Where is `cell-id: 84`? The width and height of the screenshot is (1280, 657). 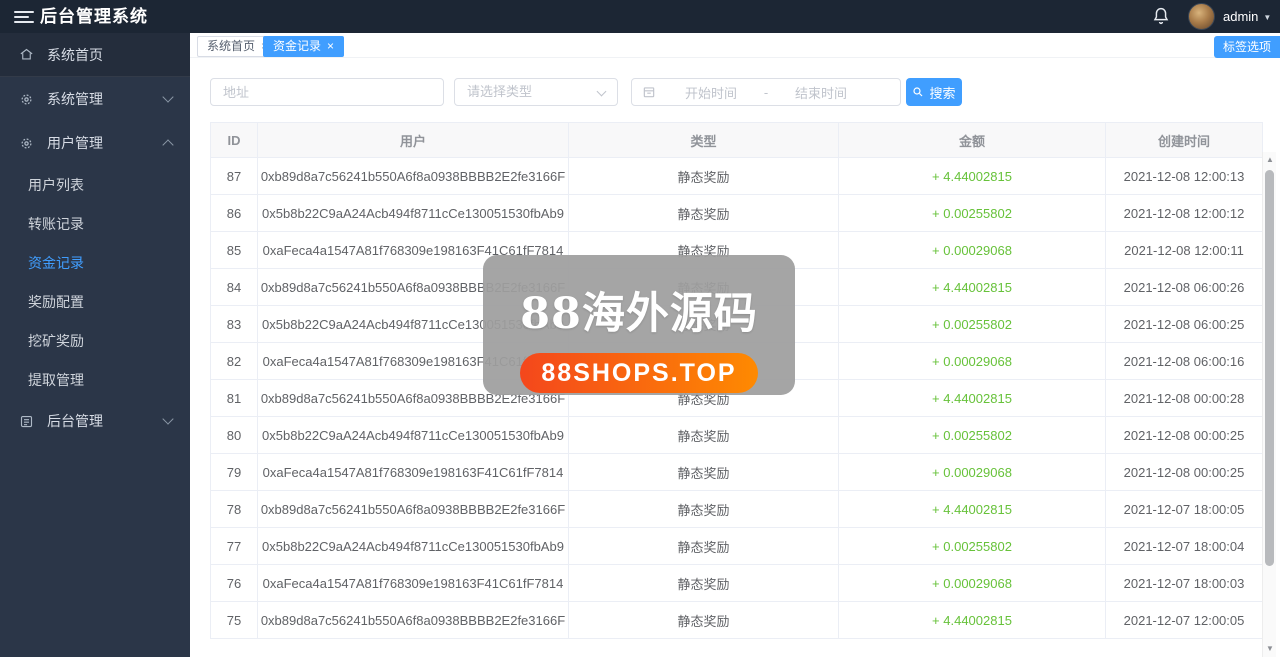
cell-id: 84 is located at coordinates (234, 287).